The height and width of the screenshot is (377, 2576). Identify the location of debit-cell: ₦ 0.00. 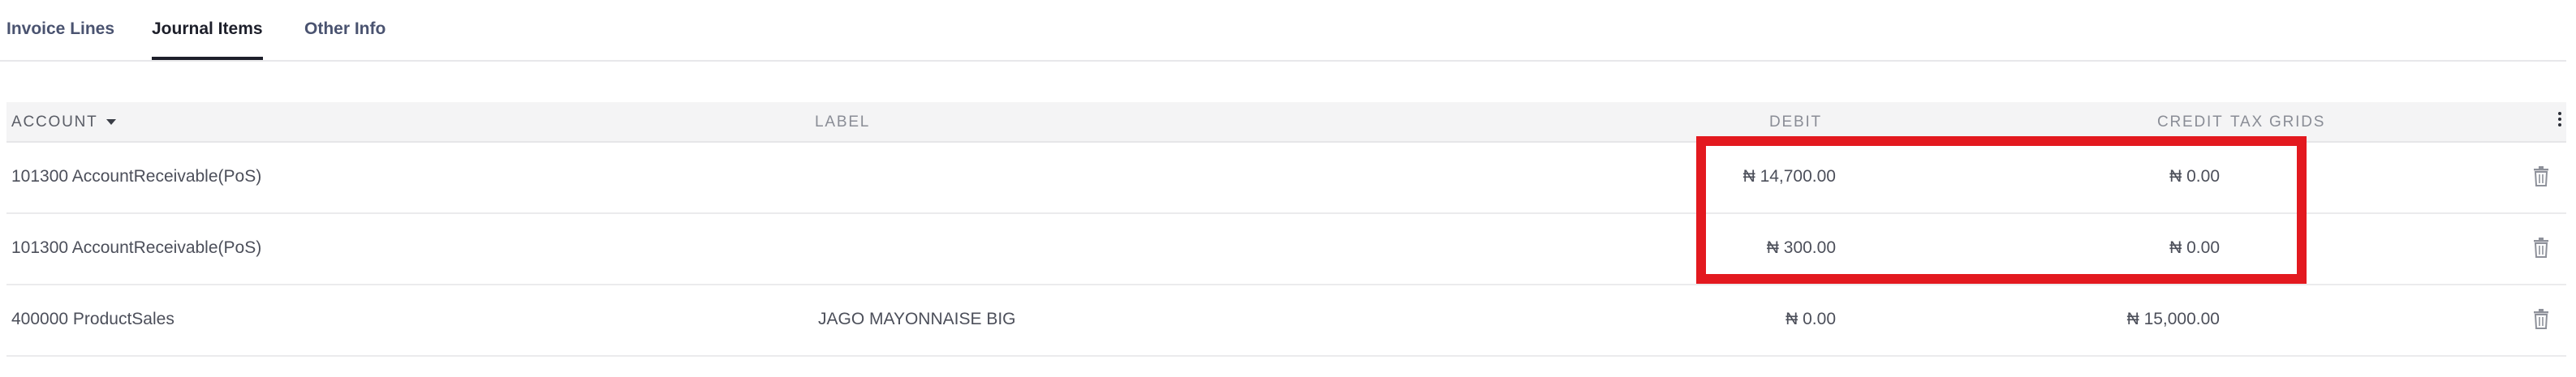
(1811, 319).